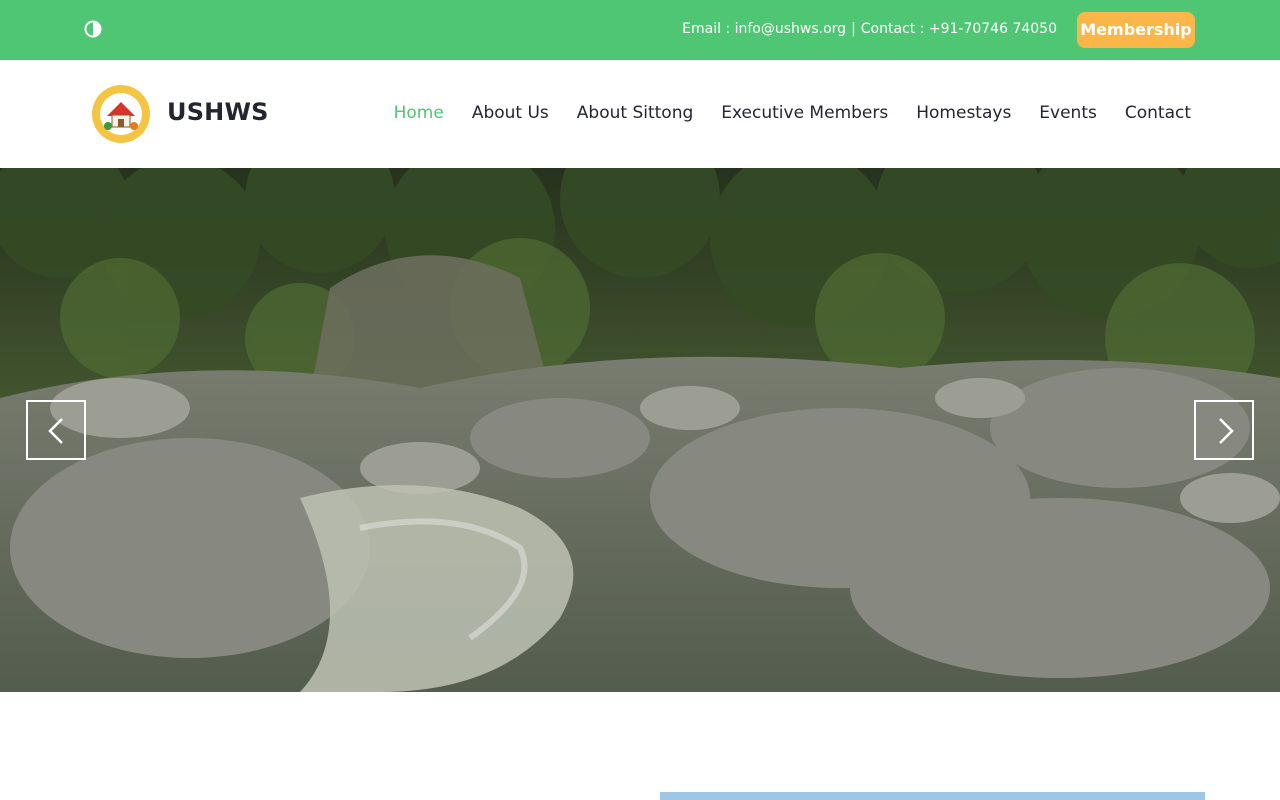  What do you see at coordinates (510, 113) in the screenshot?
I see `nav-about-us: About Us` at bounding box center [510, 113].